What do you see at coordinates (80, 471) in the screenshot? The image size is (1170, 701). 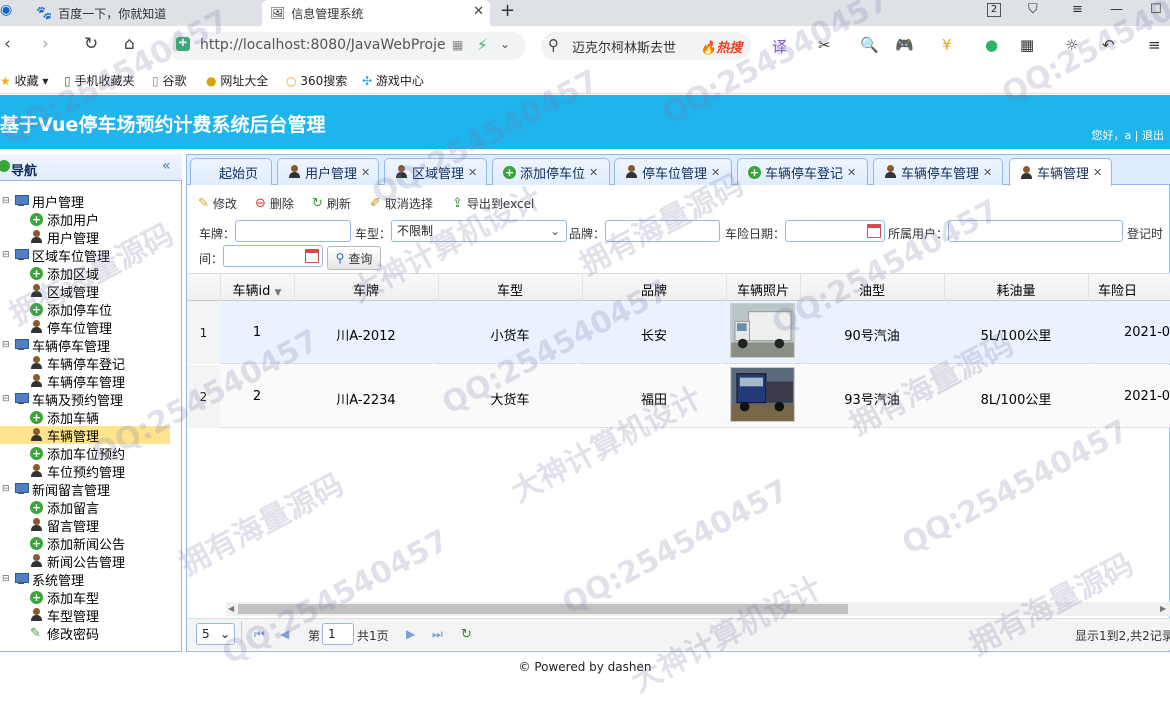 I see `sidebar-item: 车位预约管理` at bounding box center [80, 471].